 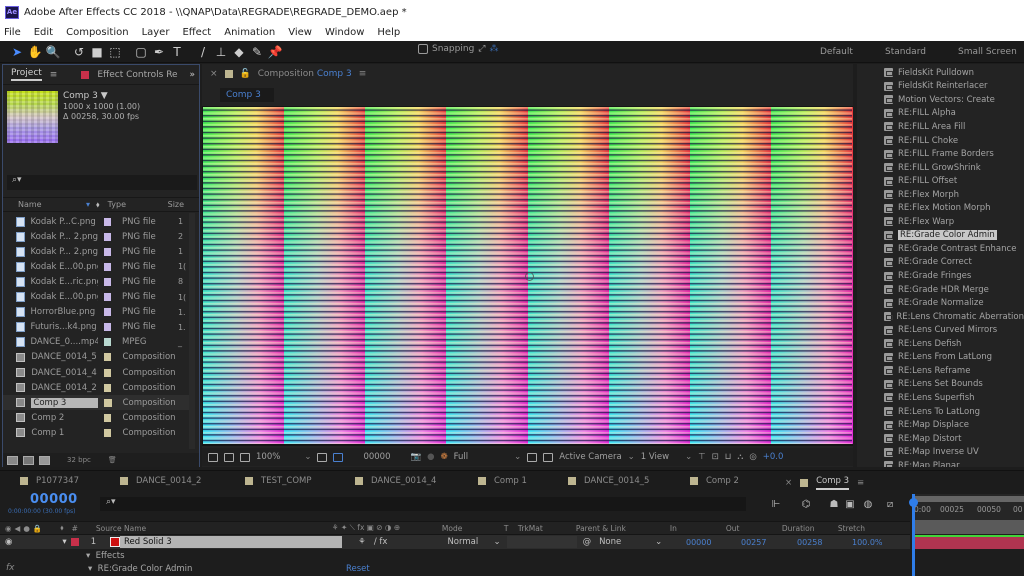 What do you see at coordinates (809, 542) in the screenshot?
I see `layer-duration: 00258` at bounding box center [809, 542].